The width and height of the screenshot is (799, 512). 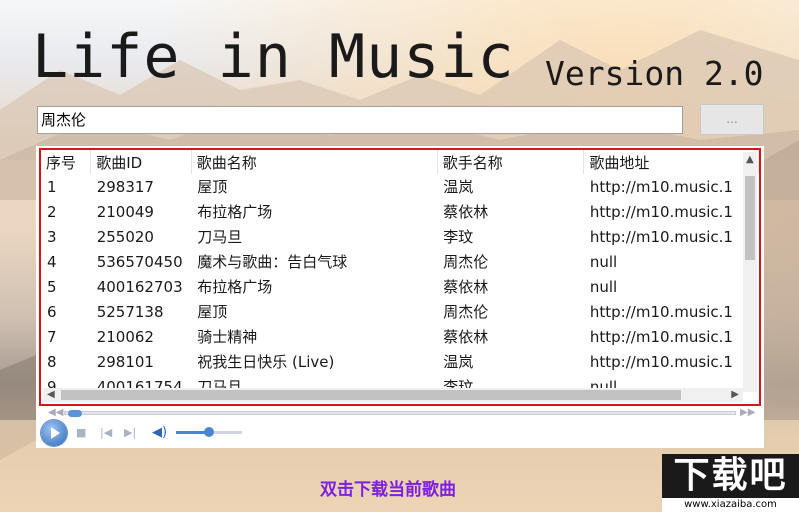 I want to click on column-header-artist: 歌手名称, so click(x=511, y=162).